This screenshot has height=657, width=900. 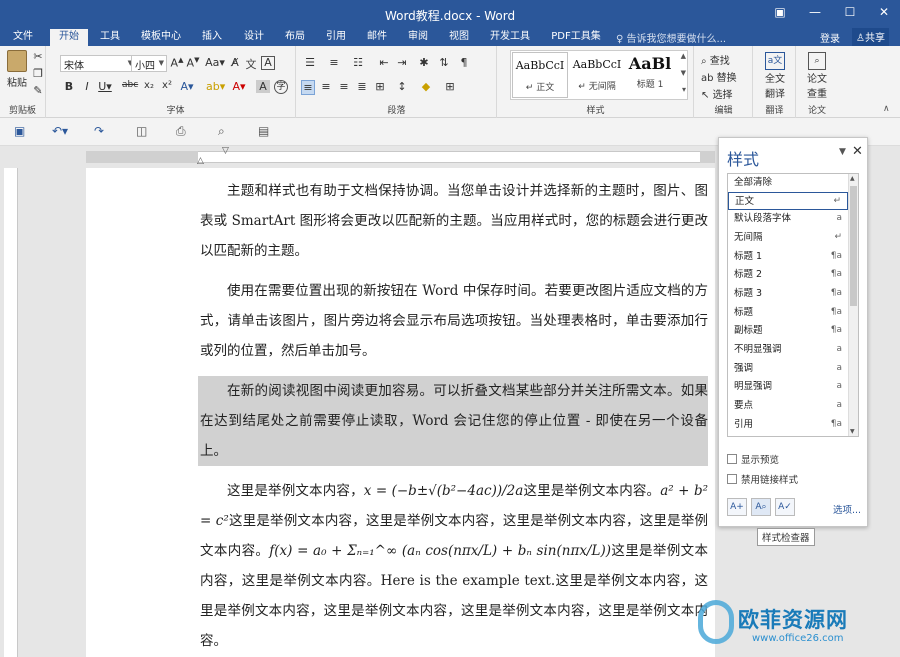 I want to click on collapse-ribbon-icon: ∧, so click(x=886, y=109).